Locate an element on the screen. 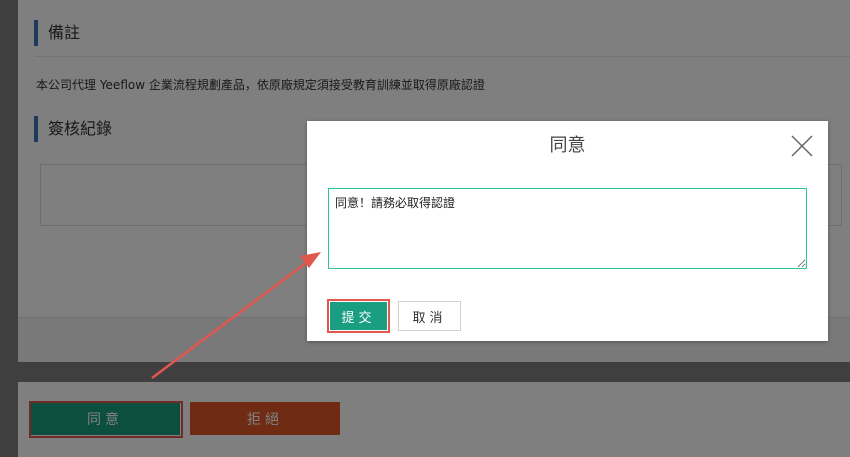  cancel-button: 取消 is located at coordinates (429, 316).